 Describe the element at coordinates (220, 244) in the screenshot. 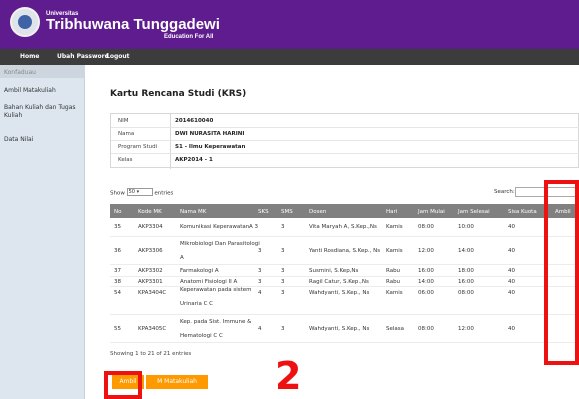

I see `cell-nama: Mikrobiologi Dan Parasitologi` at that location.